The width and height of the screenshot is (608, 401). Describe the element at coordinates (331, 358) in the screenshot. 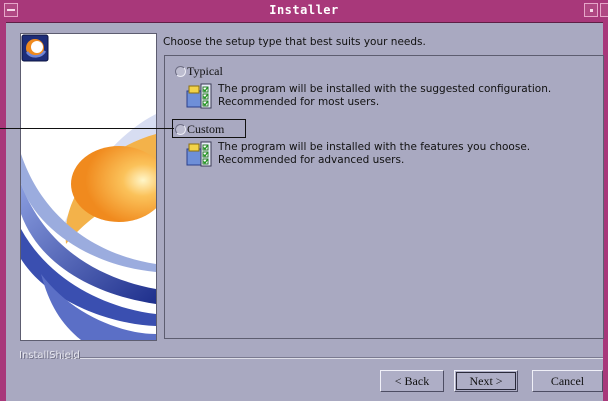

I see `footer-separator` at that location.